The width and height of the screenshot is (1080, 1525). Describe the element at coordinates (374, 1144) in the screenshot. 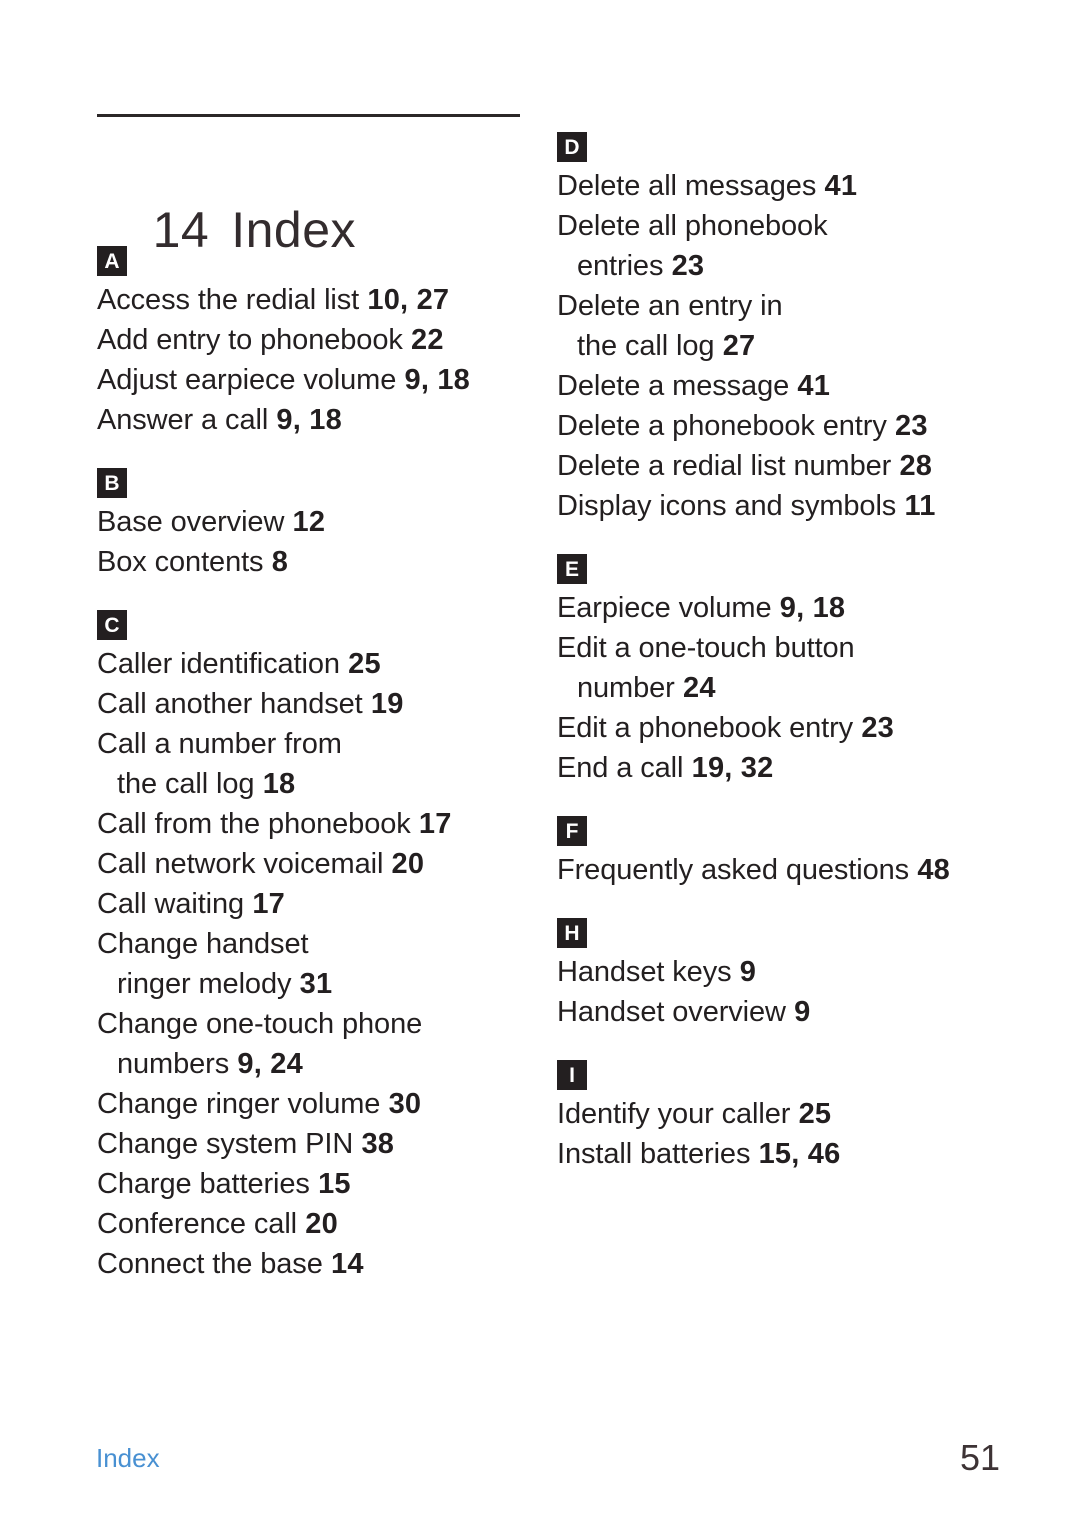

I see `index-entry-pages: 38` at that location.